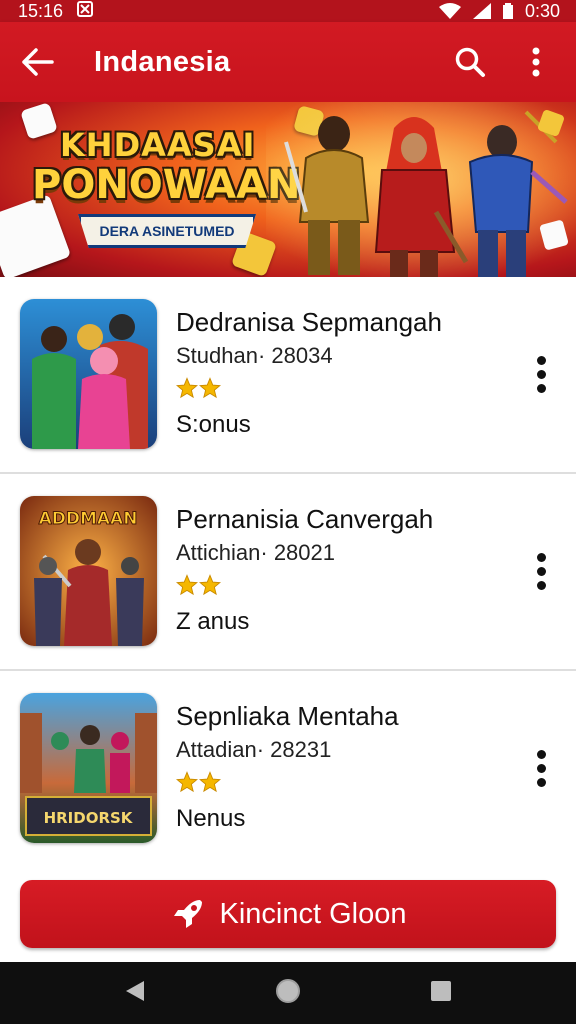 The image size is (576, 1024). I want to click on status-time: 15:16, so click(41, 10).